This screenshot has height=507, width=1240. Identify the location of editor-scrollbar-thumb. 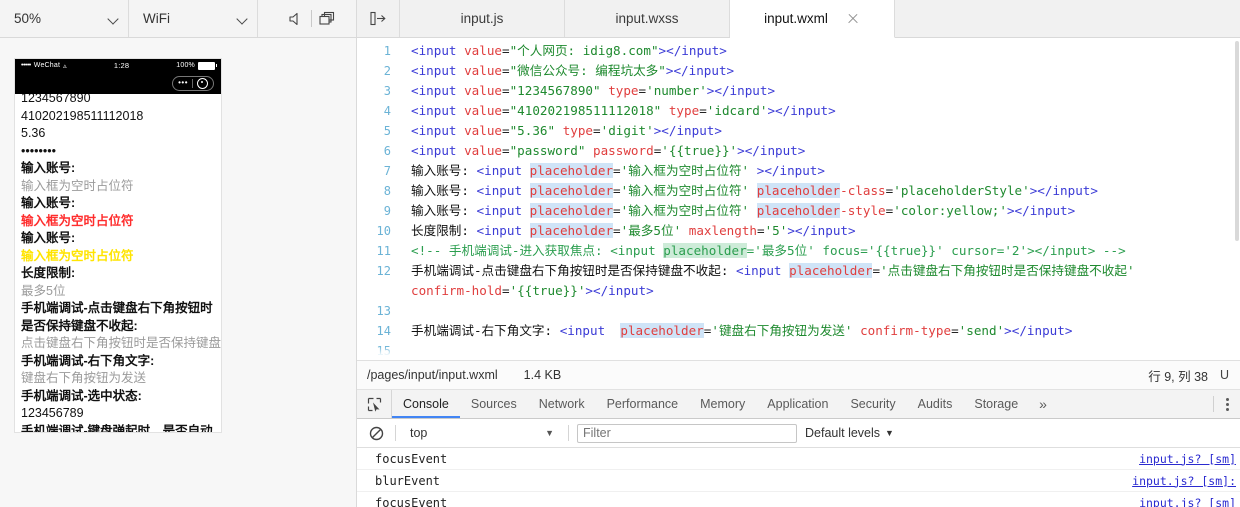
(1237, 141).